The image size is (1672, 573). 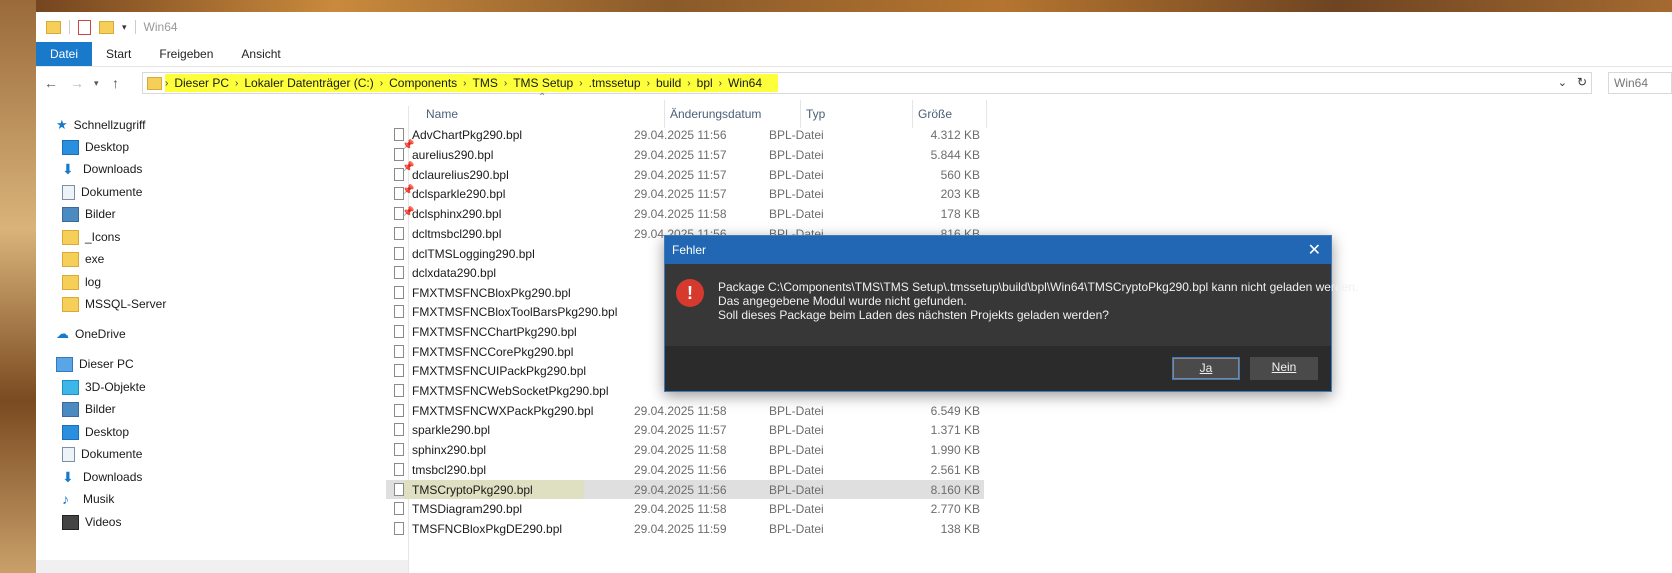 I want to click on file-date: 29.04.2025 11:57, so click(x=680, y=175).